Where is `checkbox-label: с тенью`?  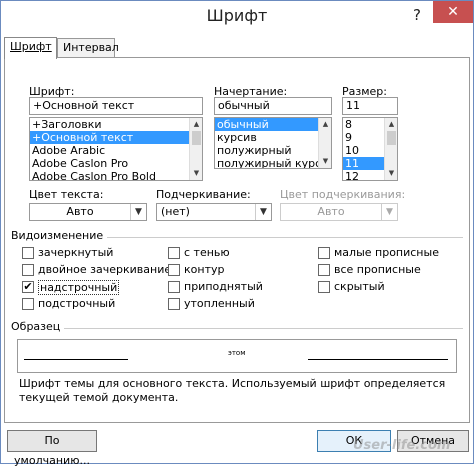 checkbox-label: с тенью is located at coordinates (207, 252).